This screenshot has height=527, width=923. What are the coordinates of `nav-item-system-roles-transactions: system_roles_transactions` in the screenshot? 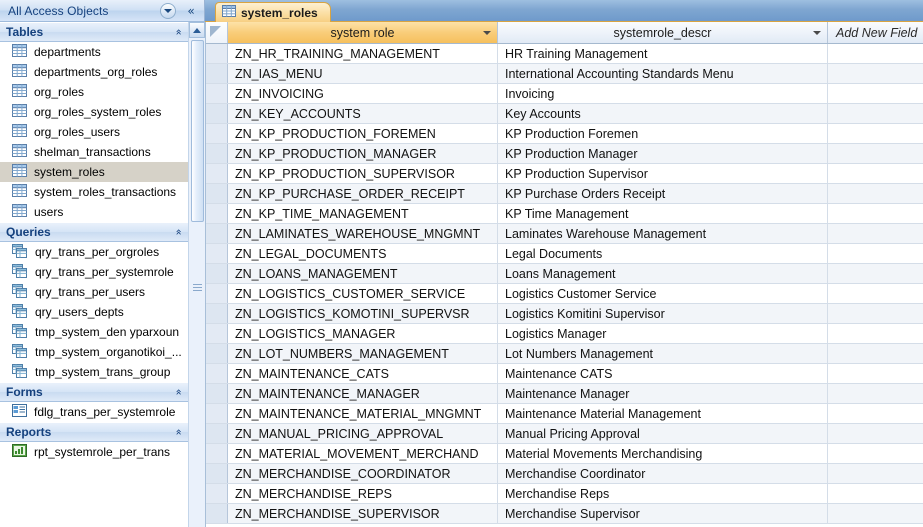 It's located at (94, 192).